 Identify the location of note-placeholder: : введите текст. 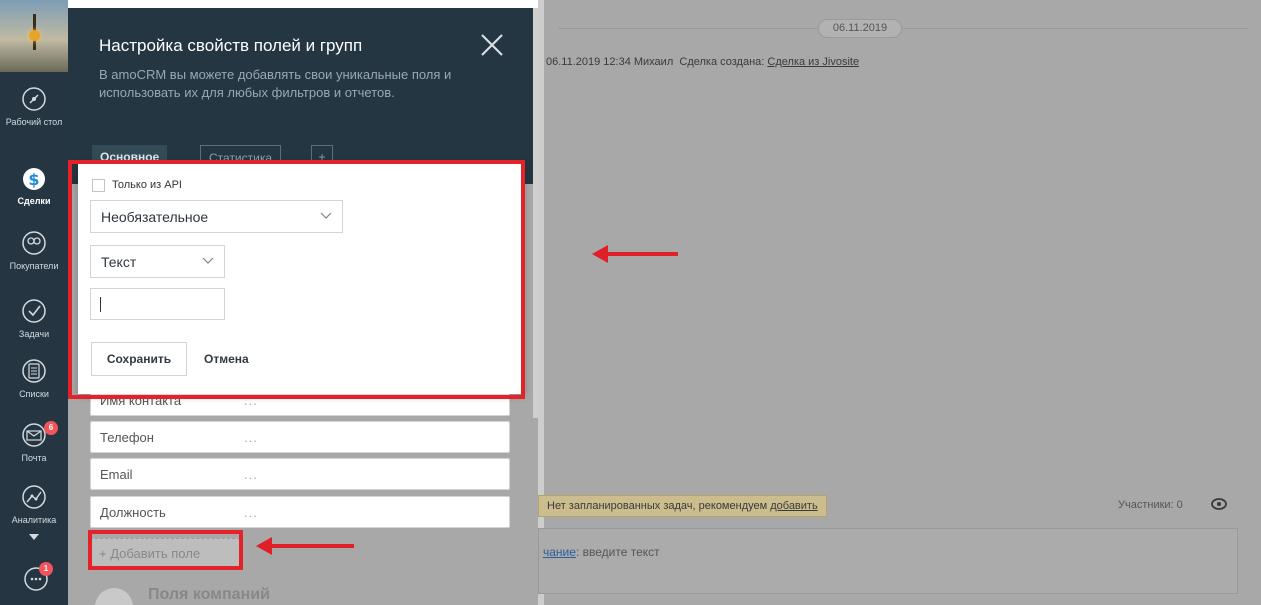
(617, 552).